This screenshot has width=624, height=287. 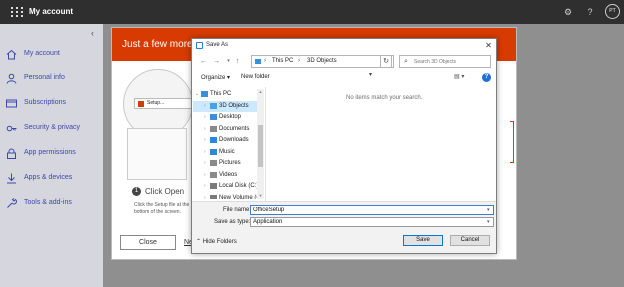 What do you see at coordinates (372, 210) in the screenshot?
I see `file-name-field` at bounding box center [372, 210].